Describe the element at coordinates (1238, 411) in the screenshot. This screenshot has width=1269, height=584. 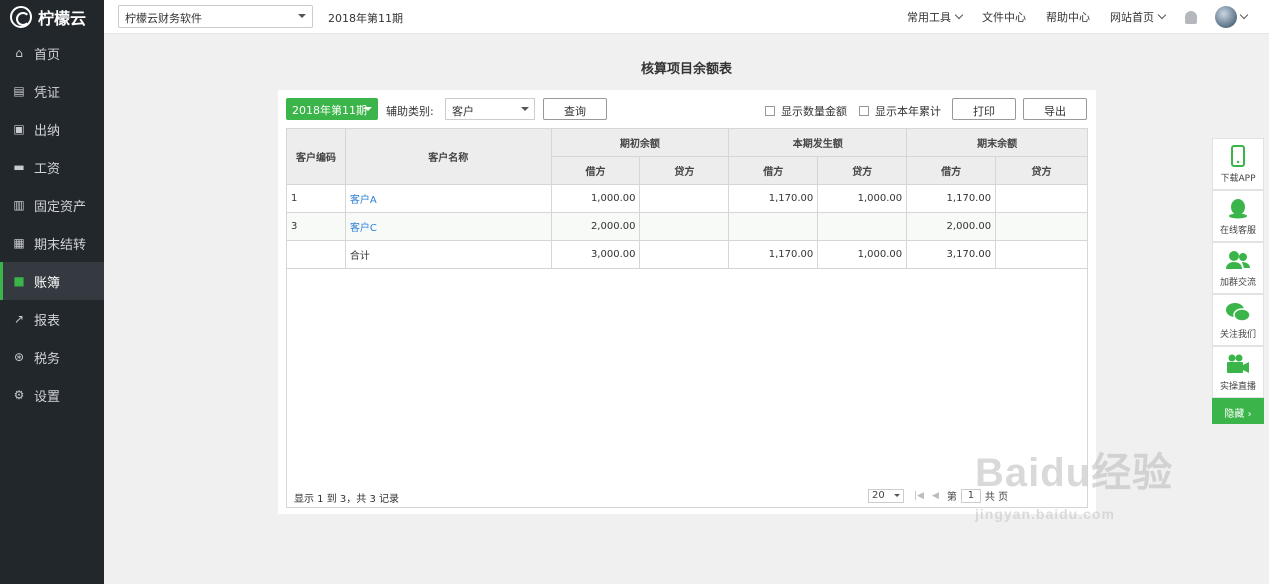
I see `hide-toolbar-button: 隐藏 ›` at that location.